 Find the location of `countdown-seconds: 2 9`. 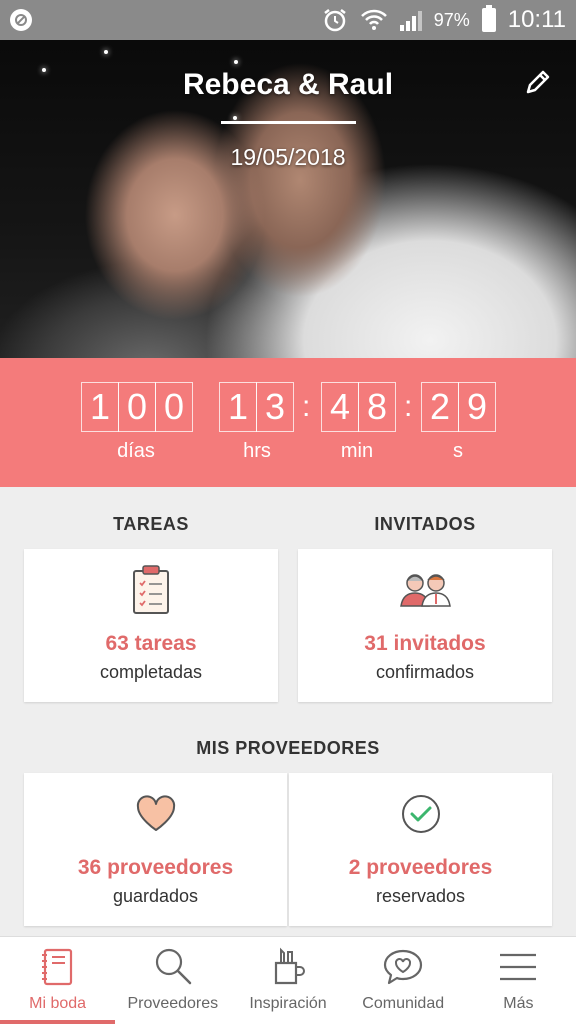

countdown-seconds: 2 9 is located at coordinates (458, 407).